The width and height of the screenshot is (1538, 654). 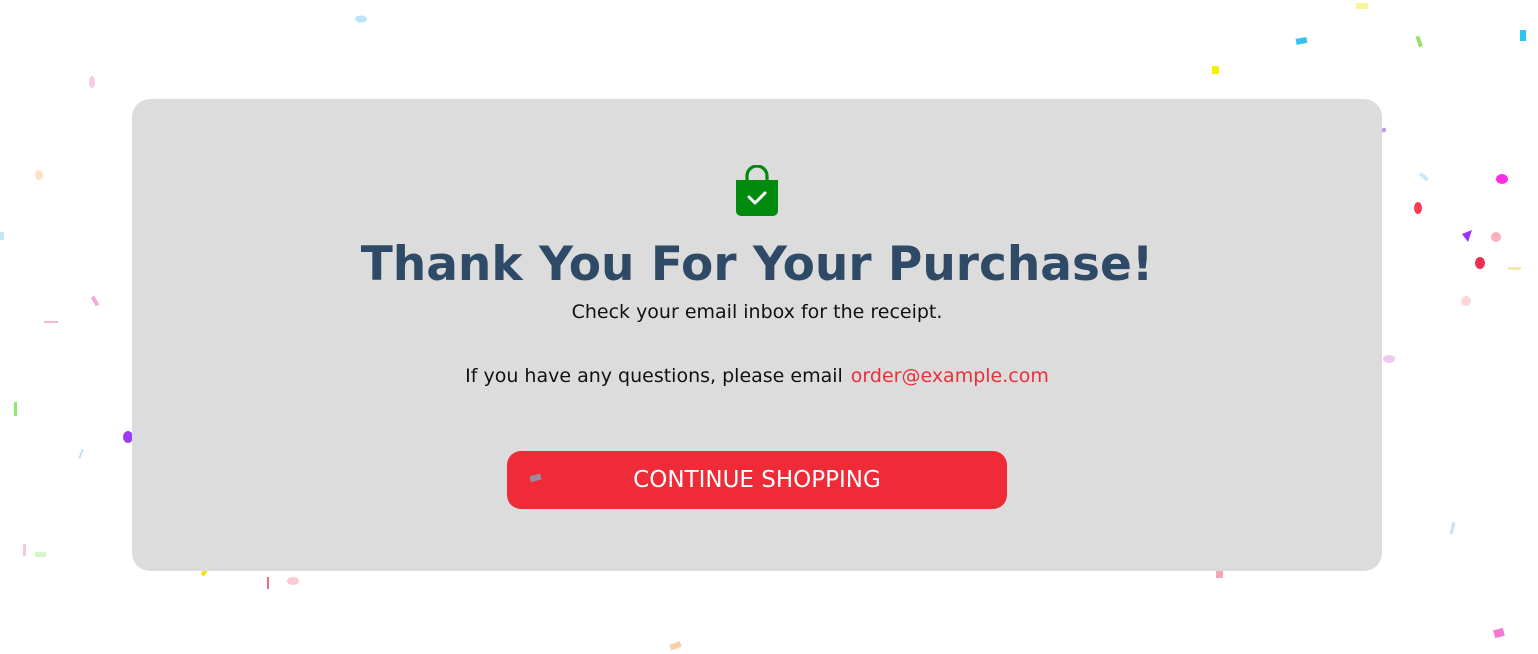 I want to click on page-title: Thank You For Your Purchase!, so click(x=757, y=264).